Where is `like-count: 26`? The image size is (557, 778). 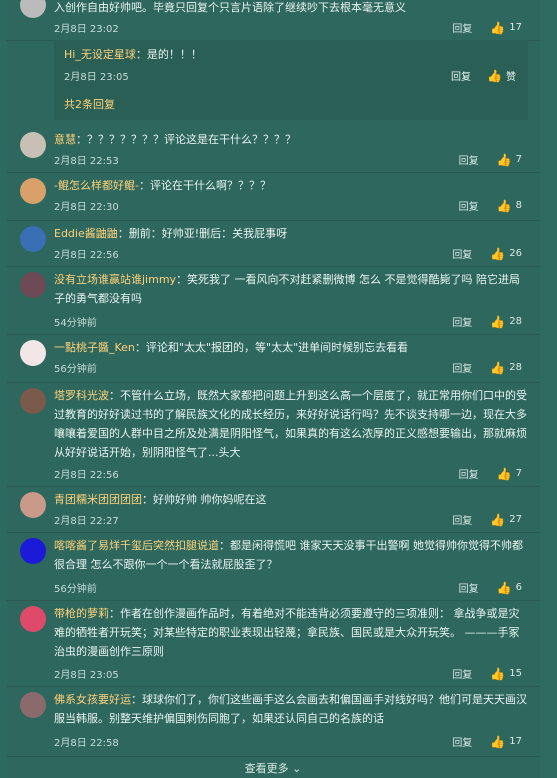 like-count: 26 is located at coordinates (515, 253).